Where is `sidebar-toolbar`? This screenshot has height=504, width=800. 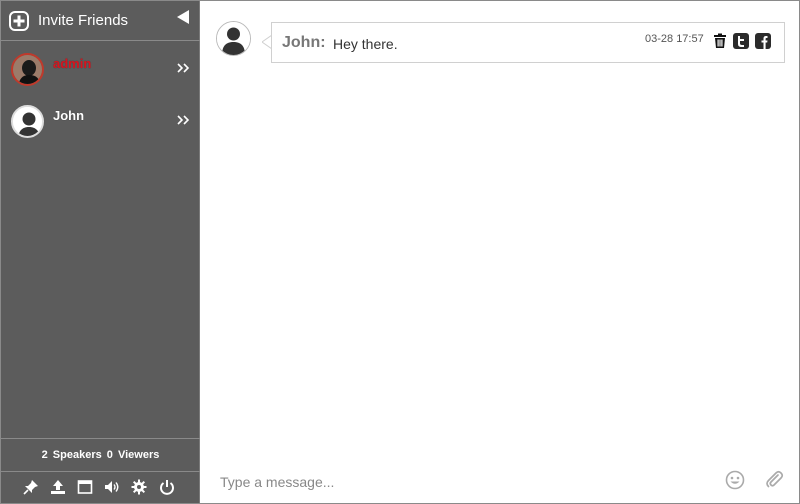 sidebar-toolbar is located at coordinates (100, 487).